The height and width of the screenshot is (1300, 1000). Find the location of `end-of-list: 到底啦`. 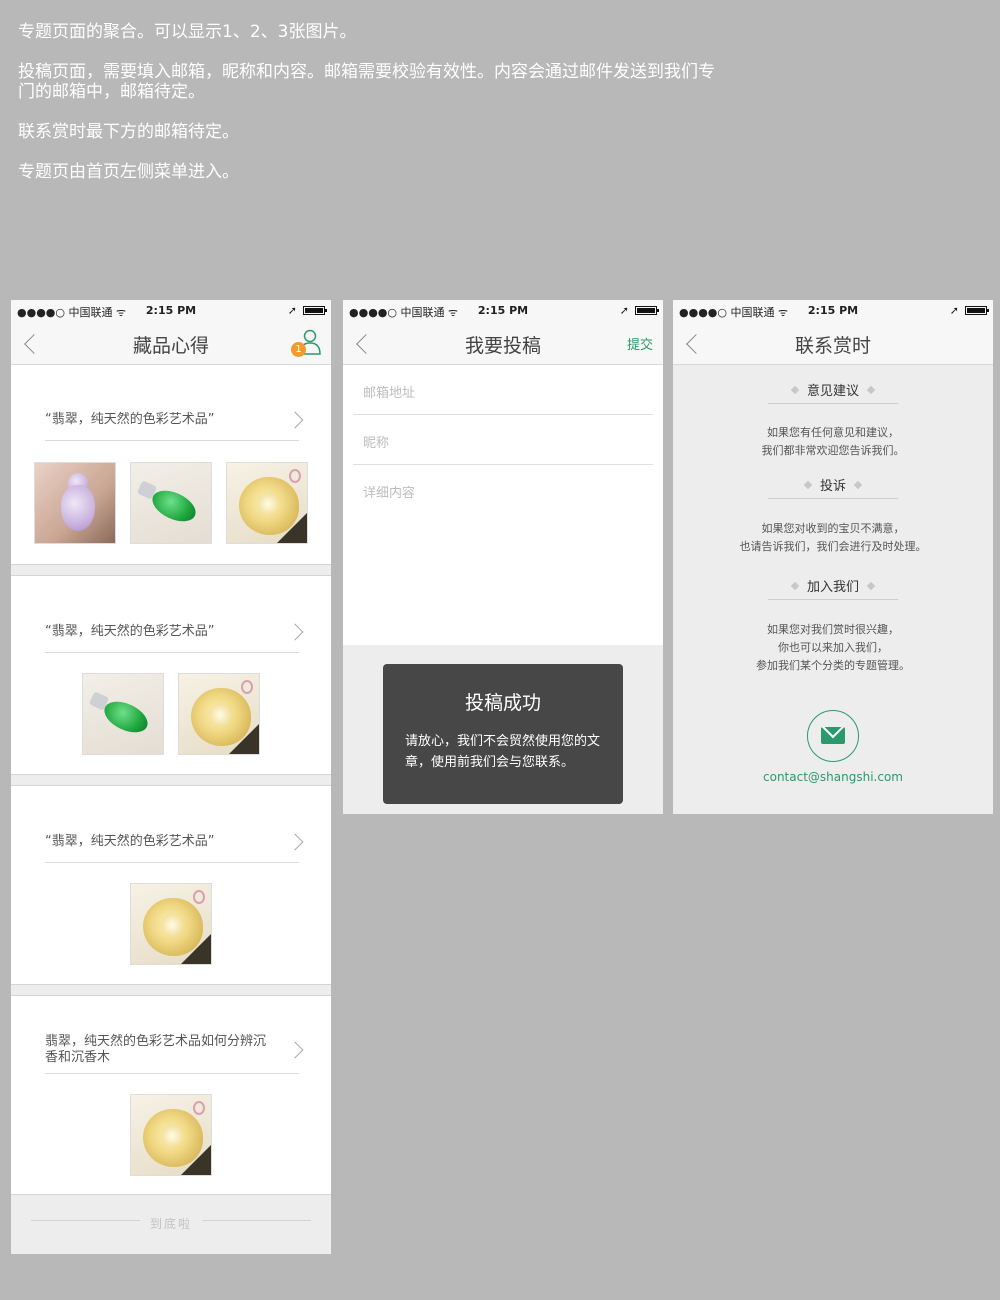

end-of-list: 到底啦 is located at coordinates (171, 1226).